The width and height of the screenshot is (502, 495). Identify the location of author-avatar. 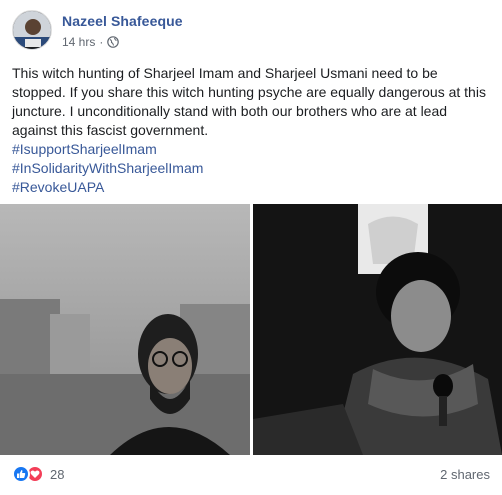
(32, 30).